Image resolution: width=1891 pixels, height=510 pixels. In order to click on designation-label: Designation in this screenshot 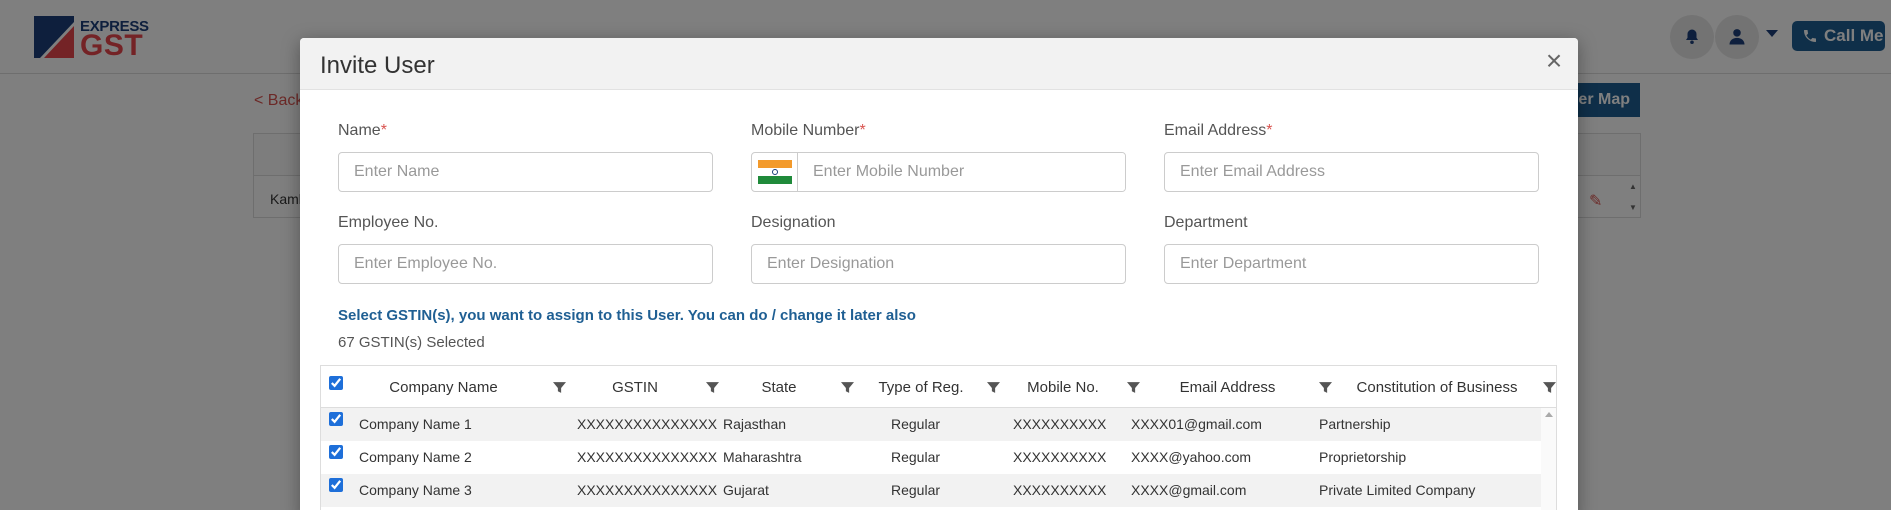, I will do `click(793, 222)`.